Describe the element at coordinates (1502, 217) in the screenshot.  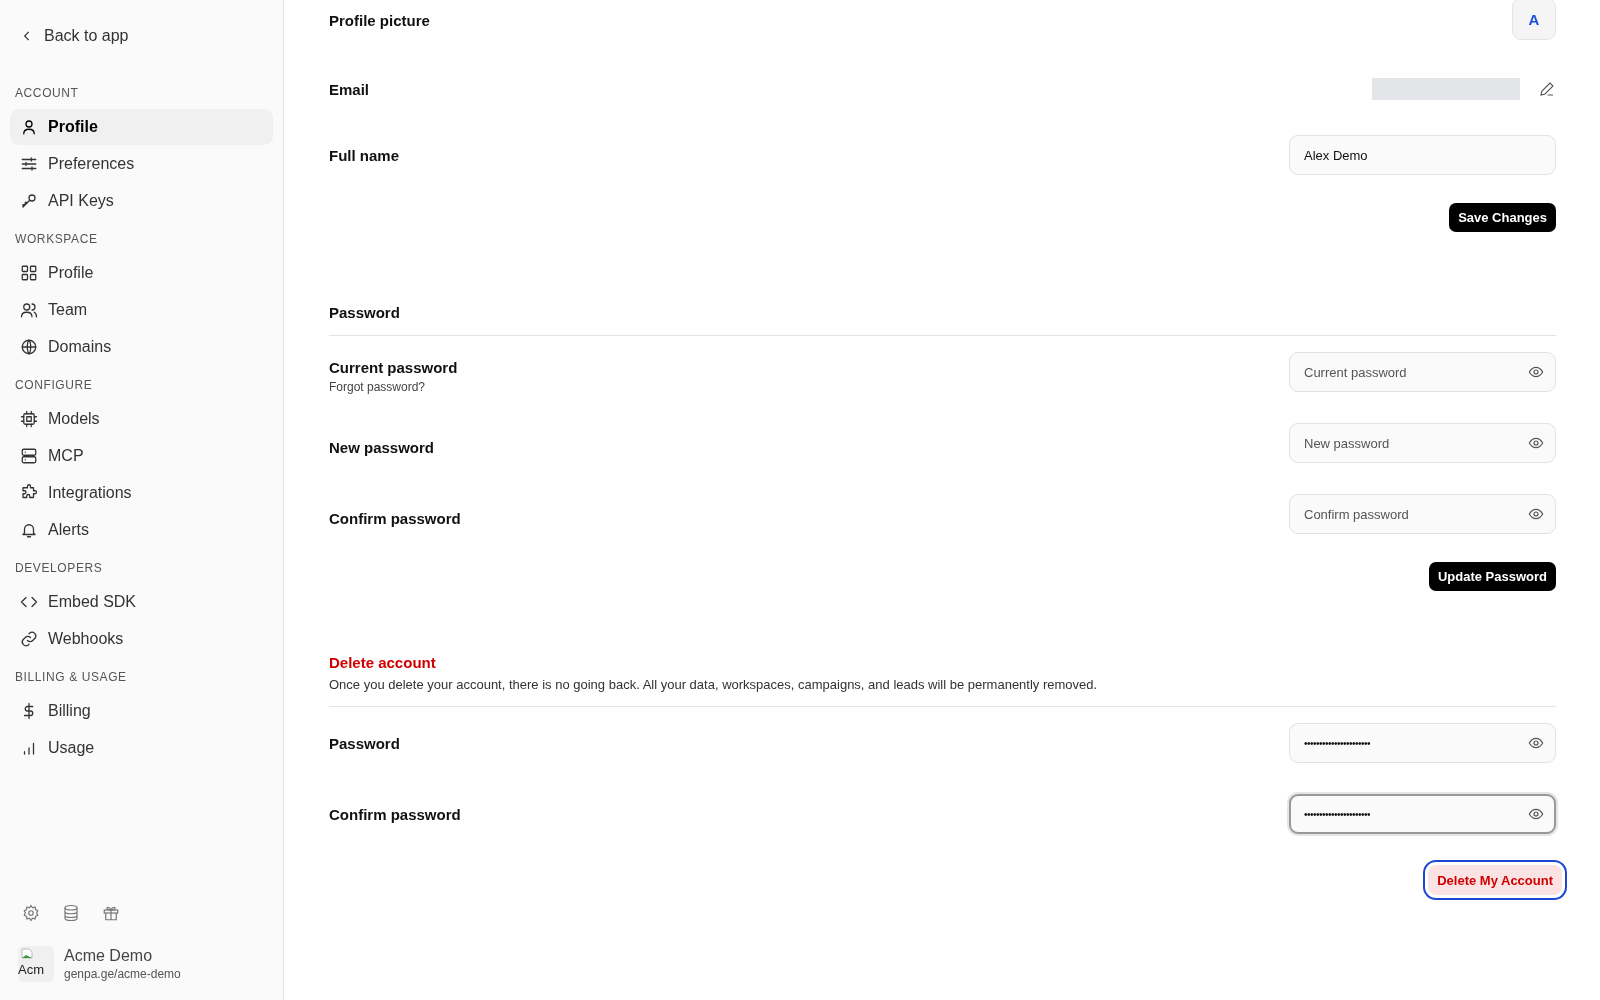
I see `save-changes-button: Save Changes` at that location.